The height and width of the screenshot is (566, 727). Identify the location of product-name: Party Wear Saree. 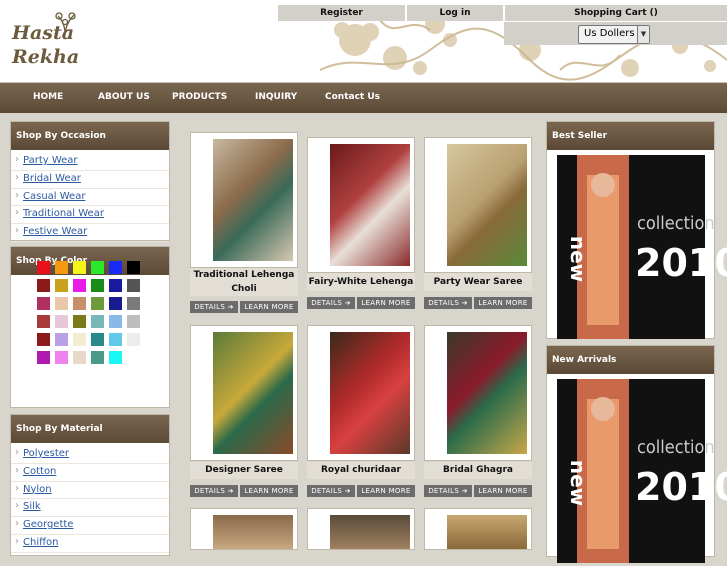
(478, 282).